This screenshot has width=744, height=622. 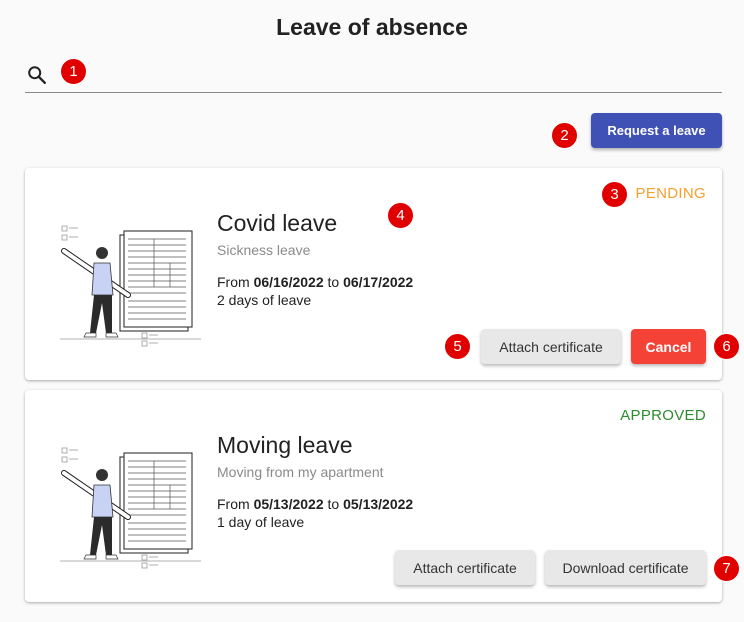 I want to click on leave-duration: 2 days of leave, so click(x=264, y=300).